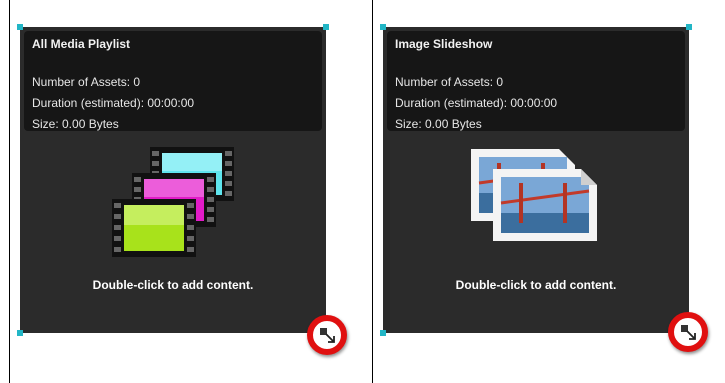  I want to click on divider-left, so click(9, 191).